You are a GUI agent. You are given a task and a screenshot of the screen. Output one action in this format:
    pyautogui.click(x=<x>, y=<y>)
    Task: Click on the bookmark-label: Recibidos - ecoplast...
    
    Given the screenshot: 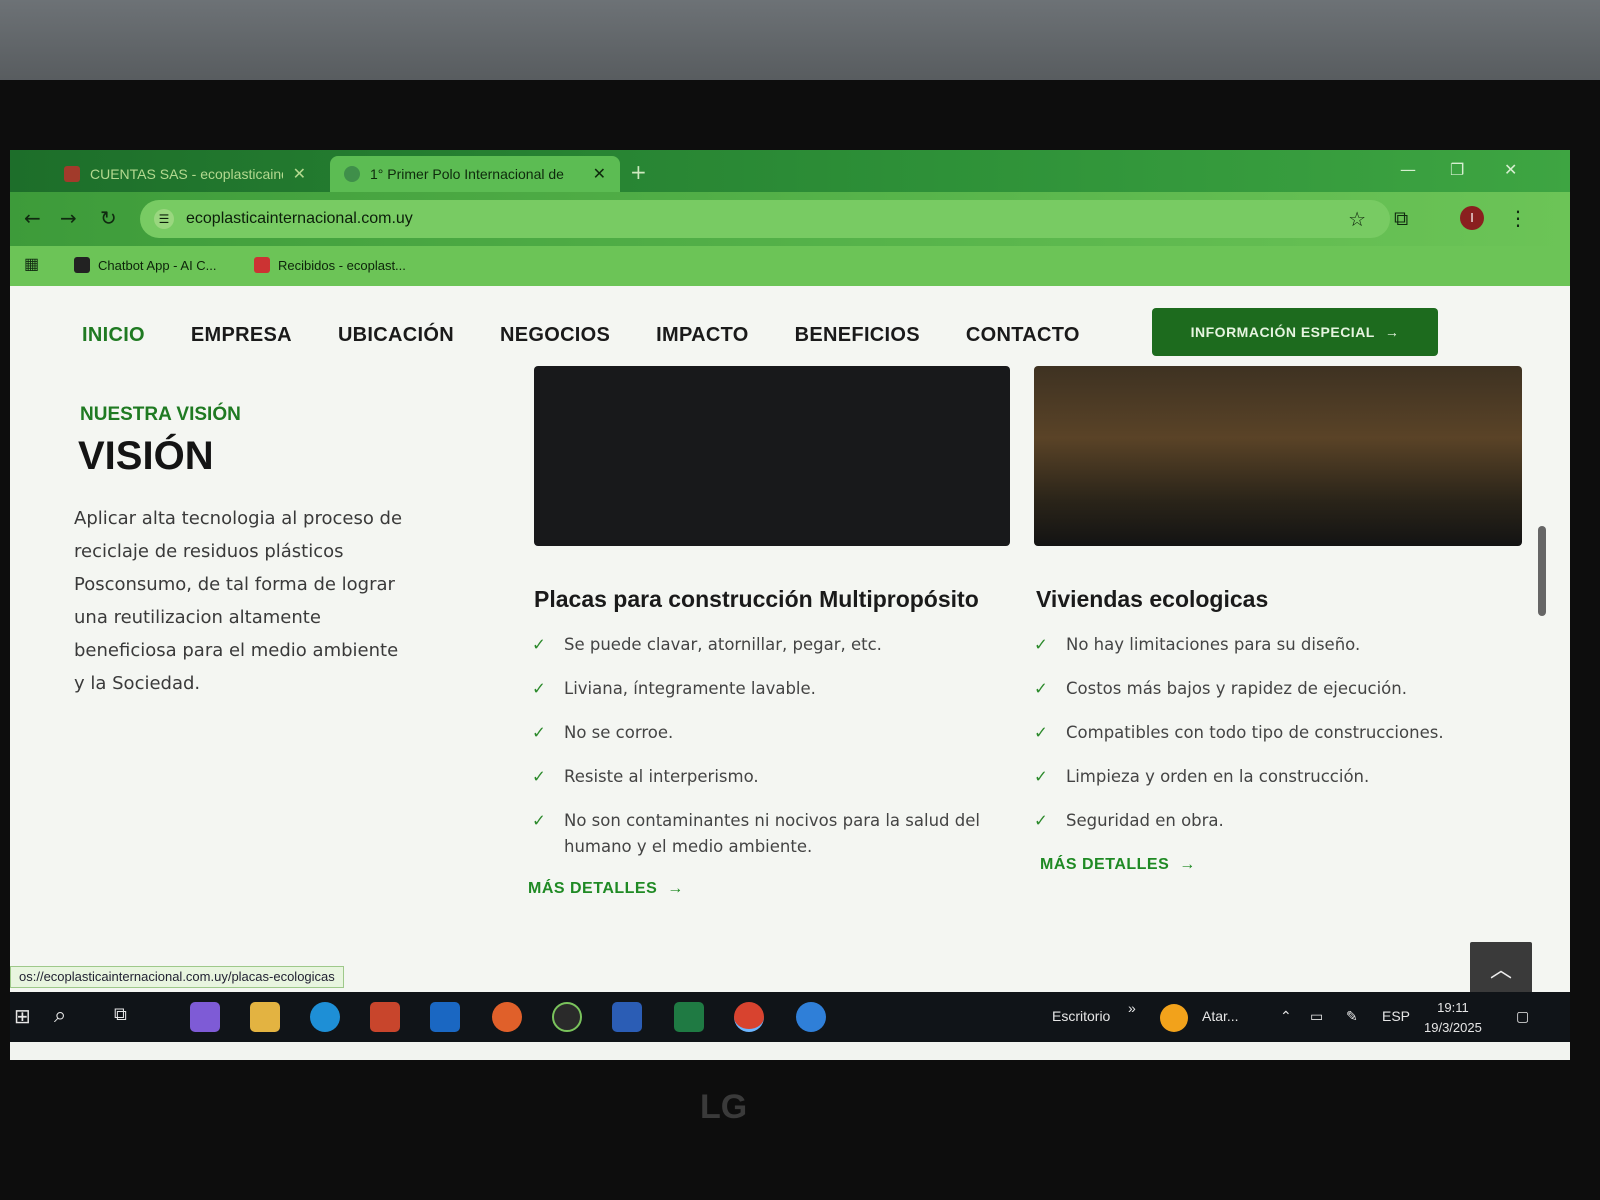 What is the action you would take?
    pyautogui.click(x=342, y=265)
    